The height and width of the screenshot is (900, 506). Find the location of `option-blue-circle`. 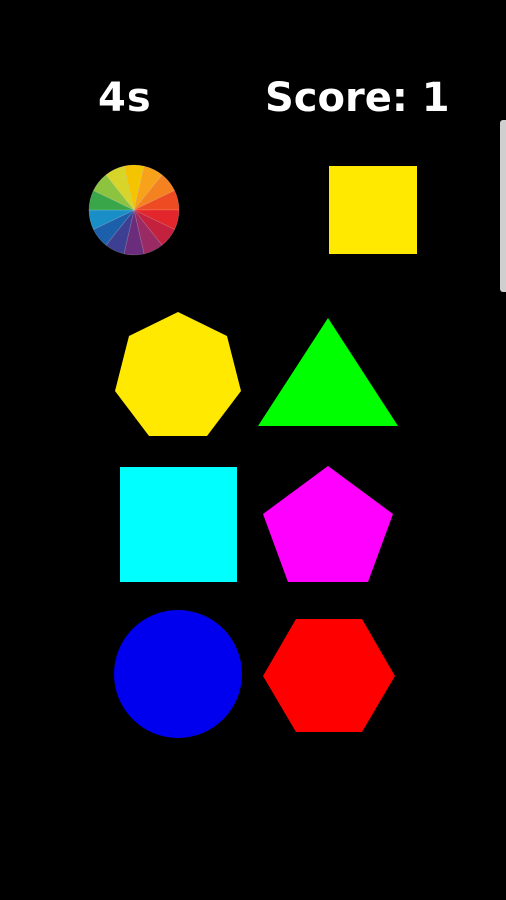

option-blue-circle is located at coordinates (178, 674).